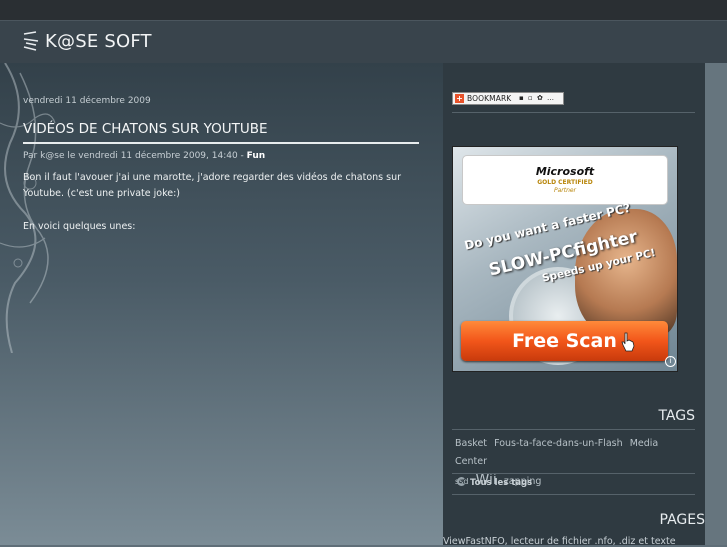 This screenshot has height=547, width=727. I want to click on post-category-link: Fun, so click(256, 156).